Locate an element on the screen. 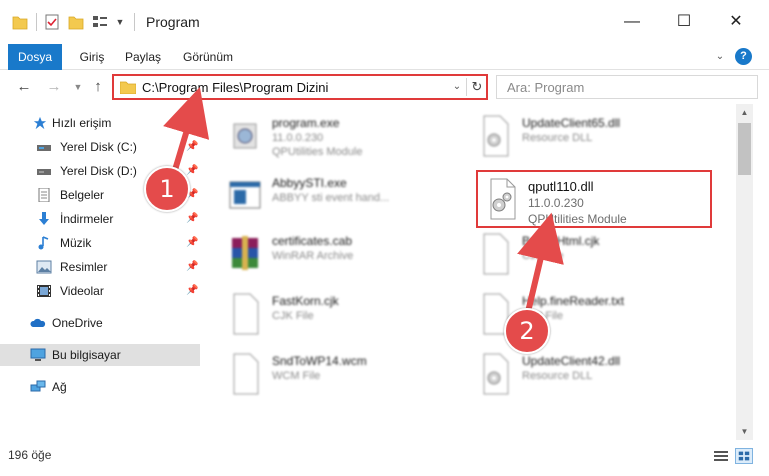 Image resolution: width=769 pixels, height=476 pixels. file-tile: UpdateClient65.dll Resource DLL is located at coordinates (597, 138).